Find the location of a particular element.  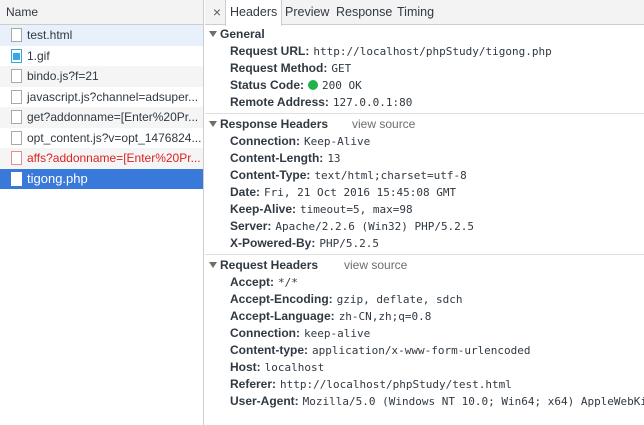

header-key: Remote Address: is located at coordinates (279, 102).